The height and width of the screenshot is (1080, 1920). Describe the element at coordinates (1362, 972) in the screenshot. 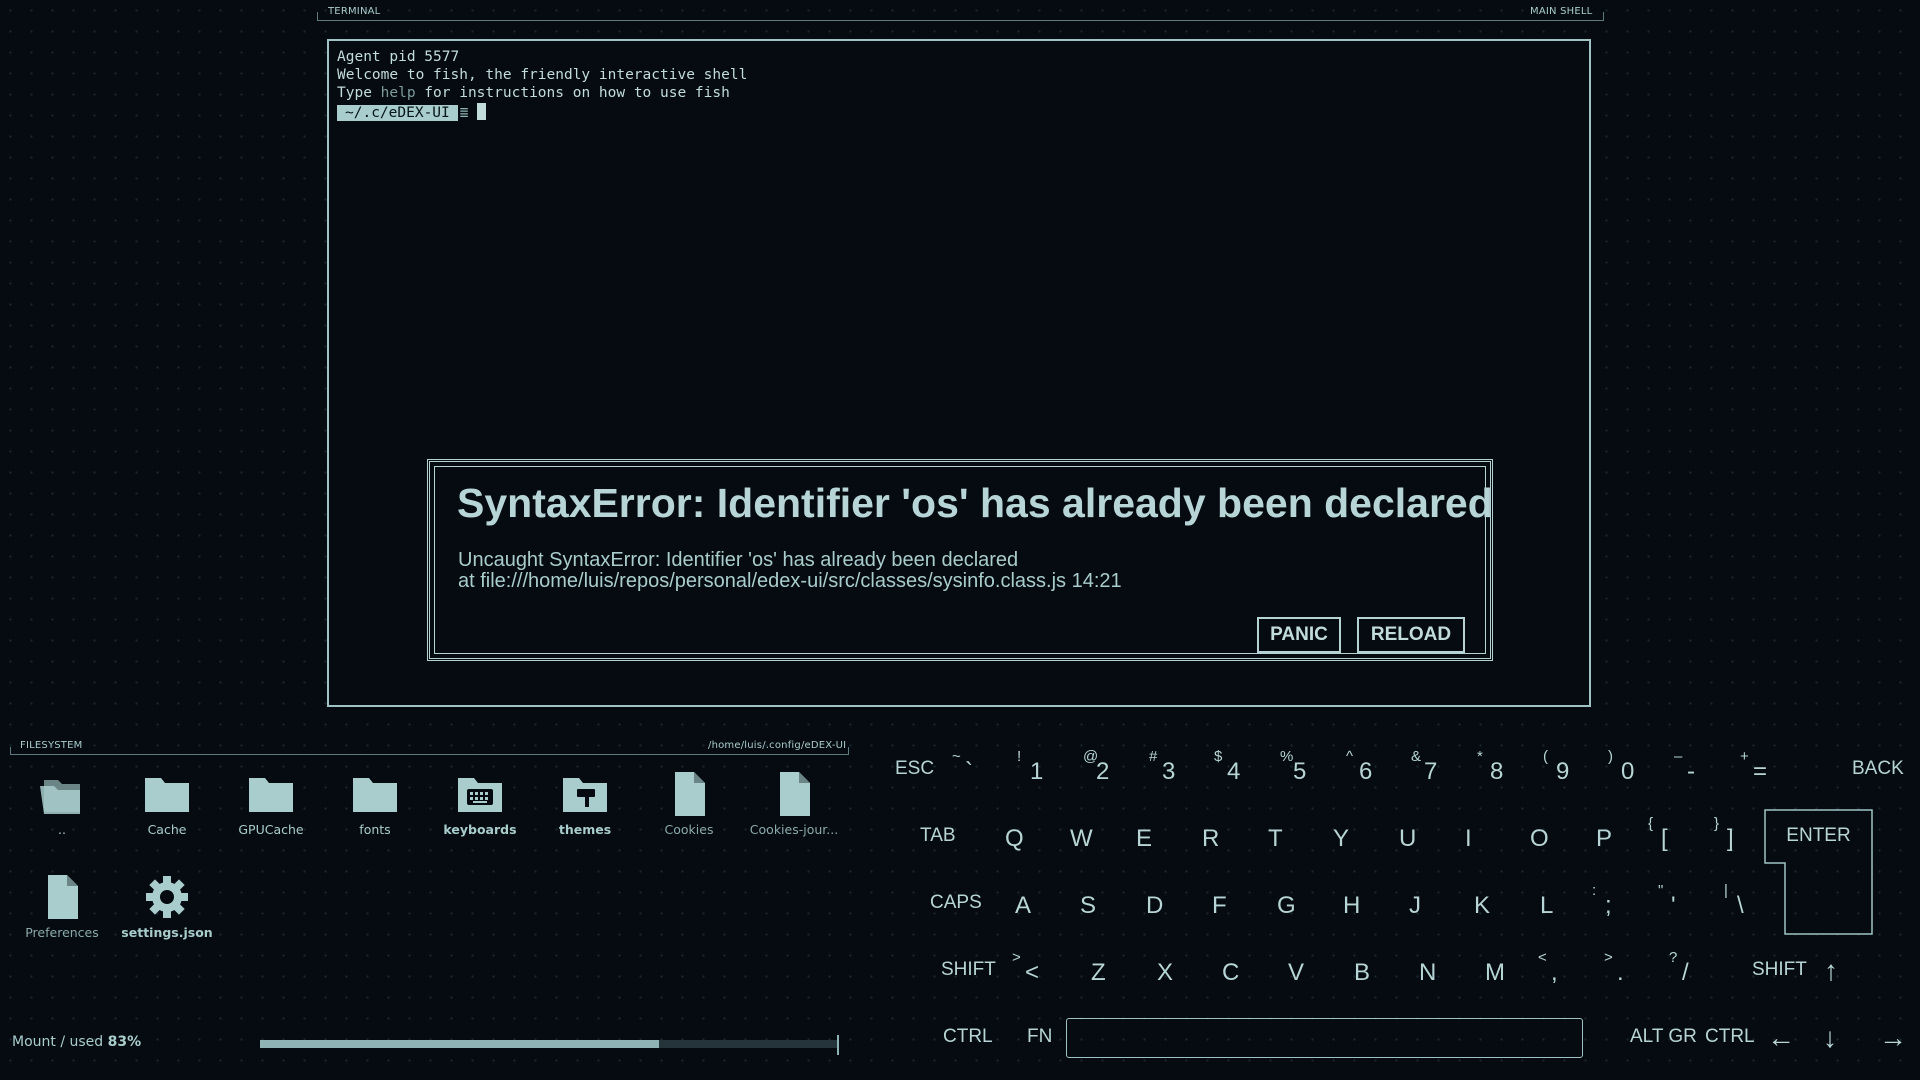

I see `key-label: B` at that location.